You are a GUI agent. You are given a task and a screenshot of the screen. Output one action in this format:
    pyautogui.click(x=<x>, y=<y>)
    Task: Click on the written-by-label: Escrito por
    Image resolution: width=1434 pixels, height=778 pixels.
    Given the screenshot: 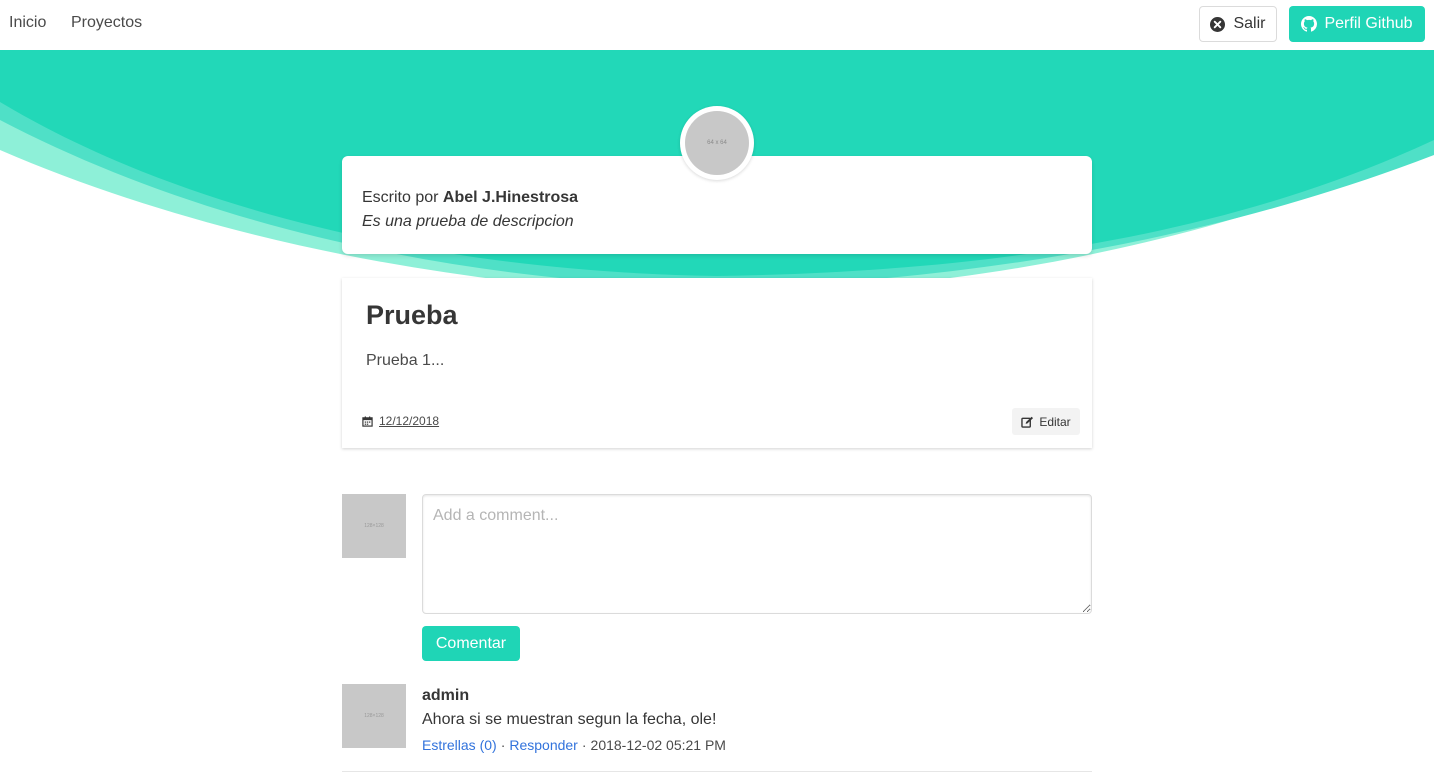 What is the action you would take?
    pyautogui.click(x=400, y=197)
    